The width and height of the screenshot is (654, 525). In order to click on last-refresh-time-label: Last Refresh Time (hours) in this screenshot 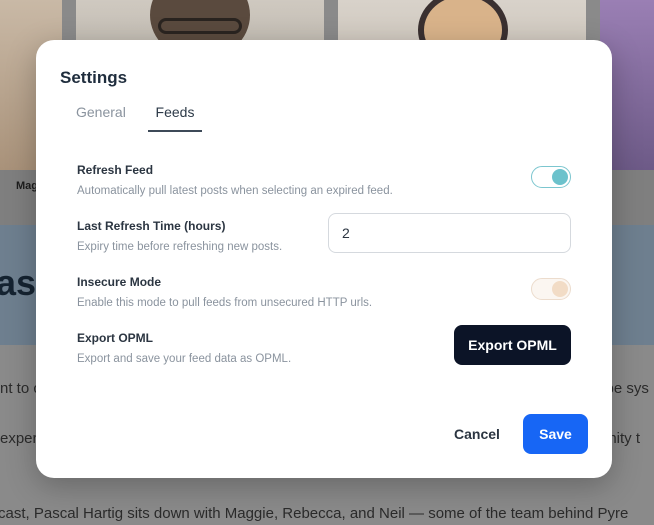, I will do `click(151, 226)`.